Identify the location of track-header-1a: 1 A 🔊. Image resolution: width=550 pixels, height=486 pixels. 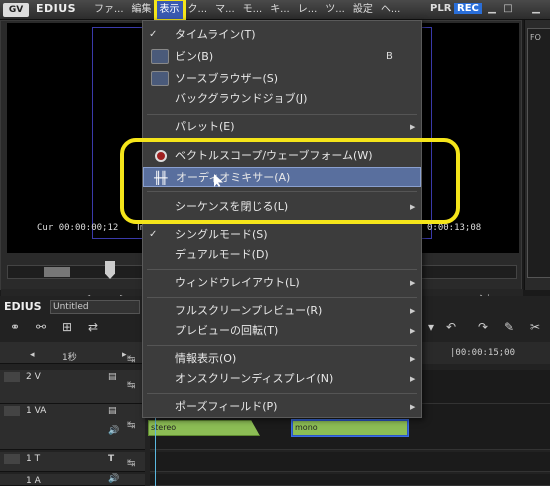
(72, 480).